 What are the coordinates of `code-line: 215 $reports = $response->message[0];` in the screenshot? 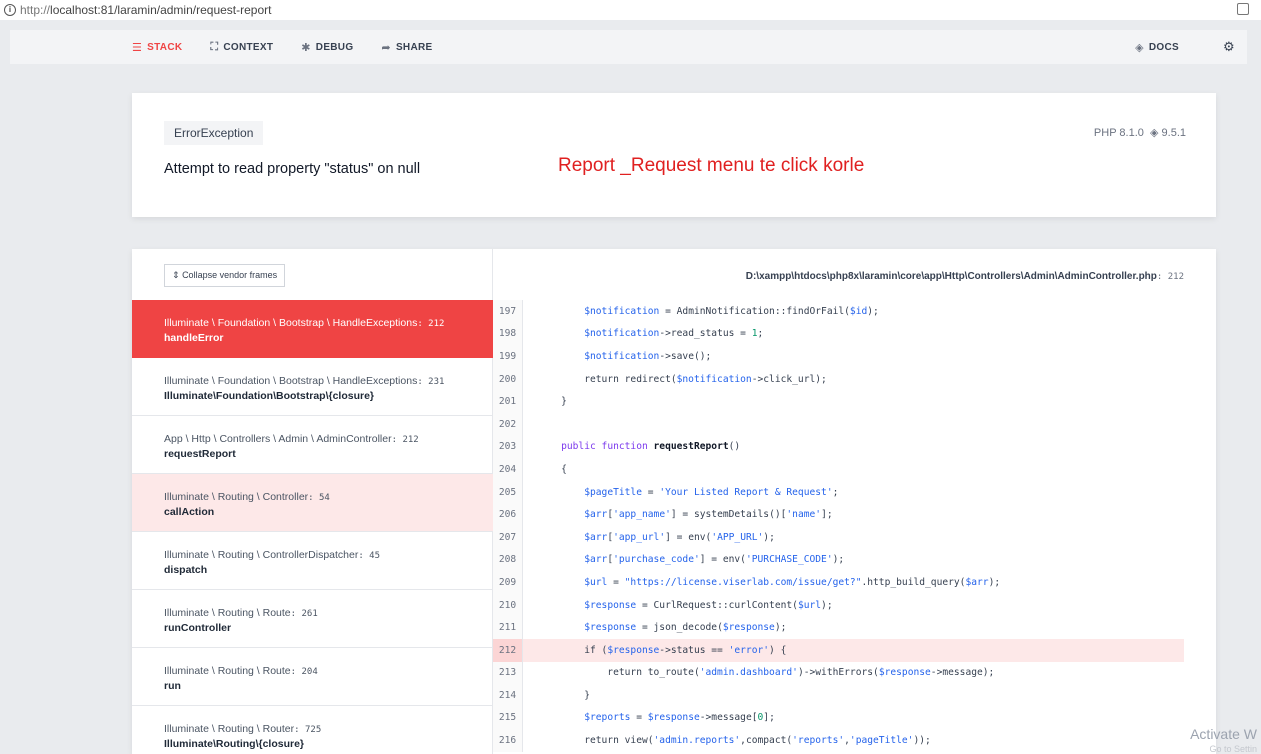 It's located at (854, 718).